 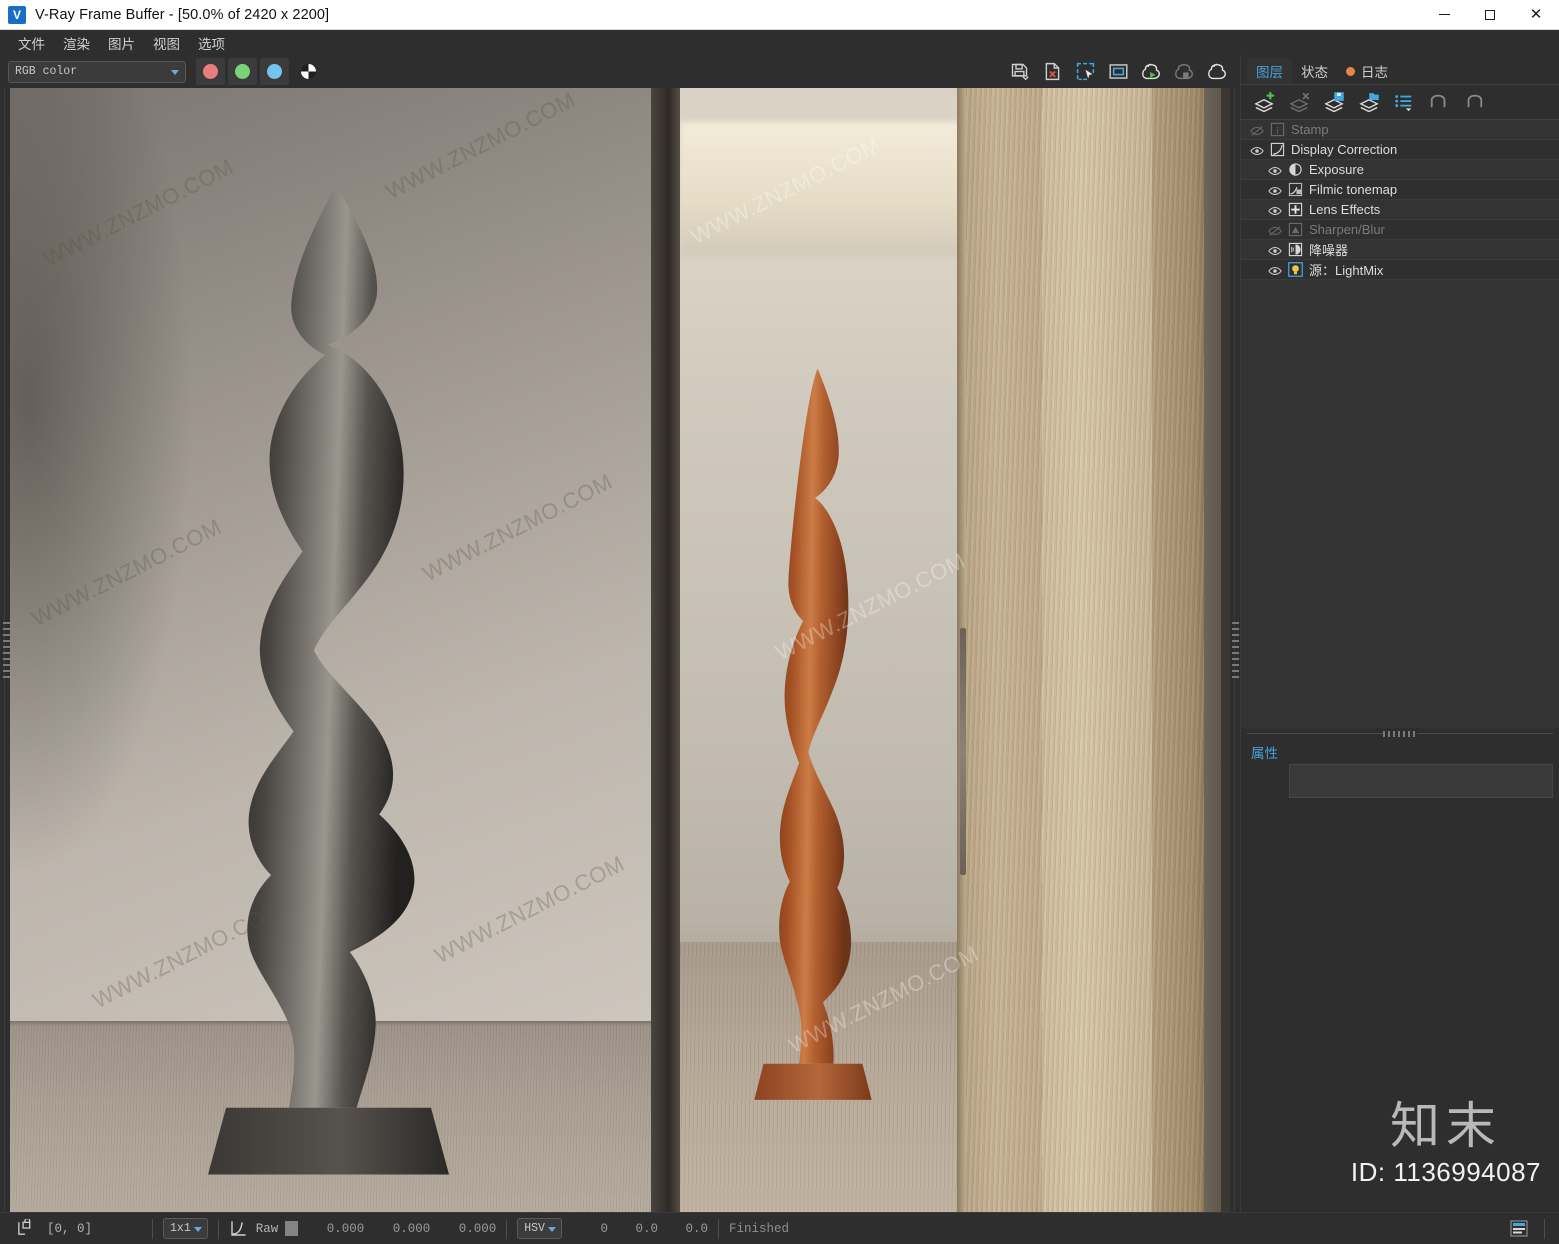 What do you see at coordinates (1329, 250) in the screenshot?
I see `layer-label: 降噪器` at bounding box center [1329, 250].